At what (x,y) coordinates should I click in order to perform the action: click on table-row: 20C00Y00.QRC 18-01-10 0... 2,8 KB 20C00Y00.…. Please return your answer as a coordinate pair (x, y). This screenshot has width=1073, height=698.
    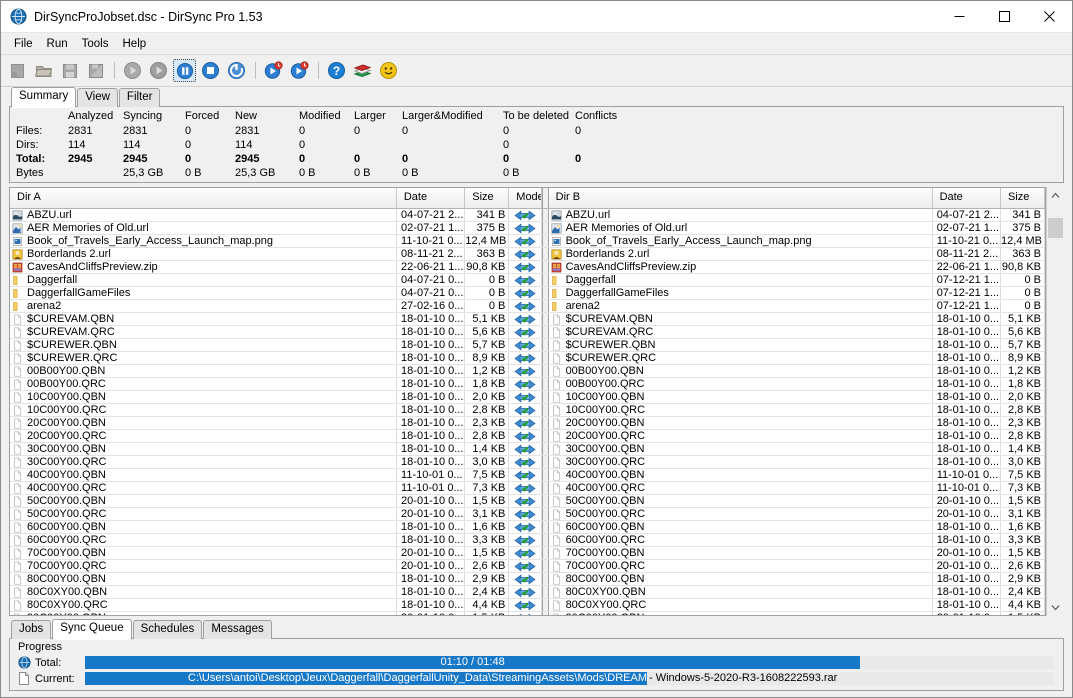
    Looking at the image, I should click on (527, 436).